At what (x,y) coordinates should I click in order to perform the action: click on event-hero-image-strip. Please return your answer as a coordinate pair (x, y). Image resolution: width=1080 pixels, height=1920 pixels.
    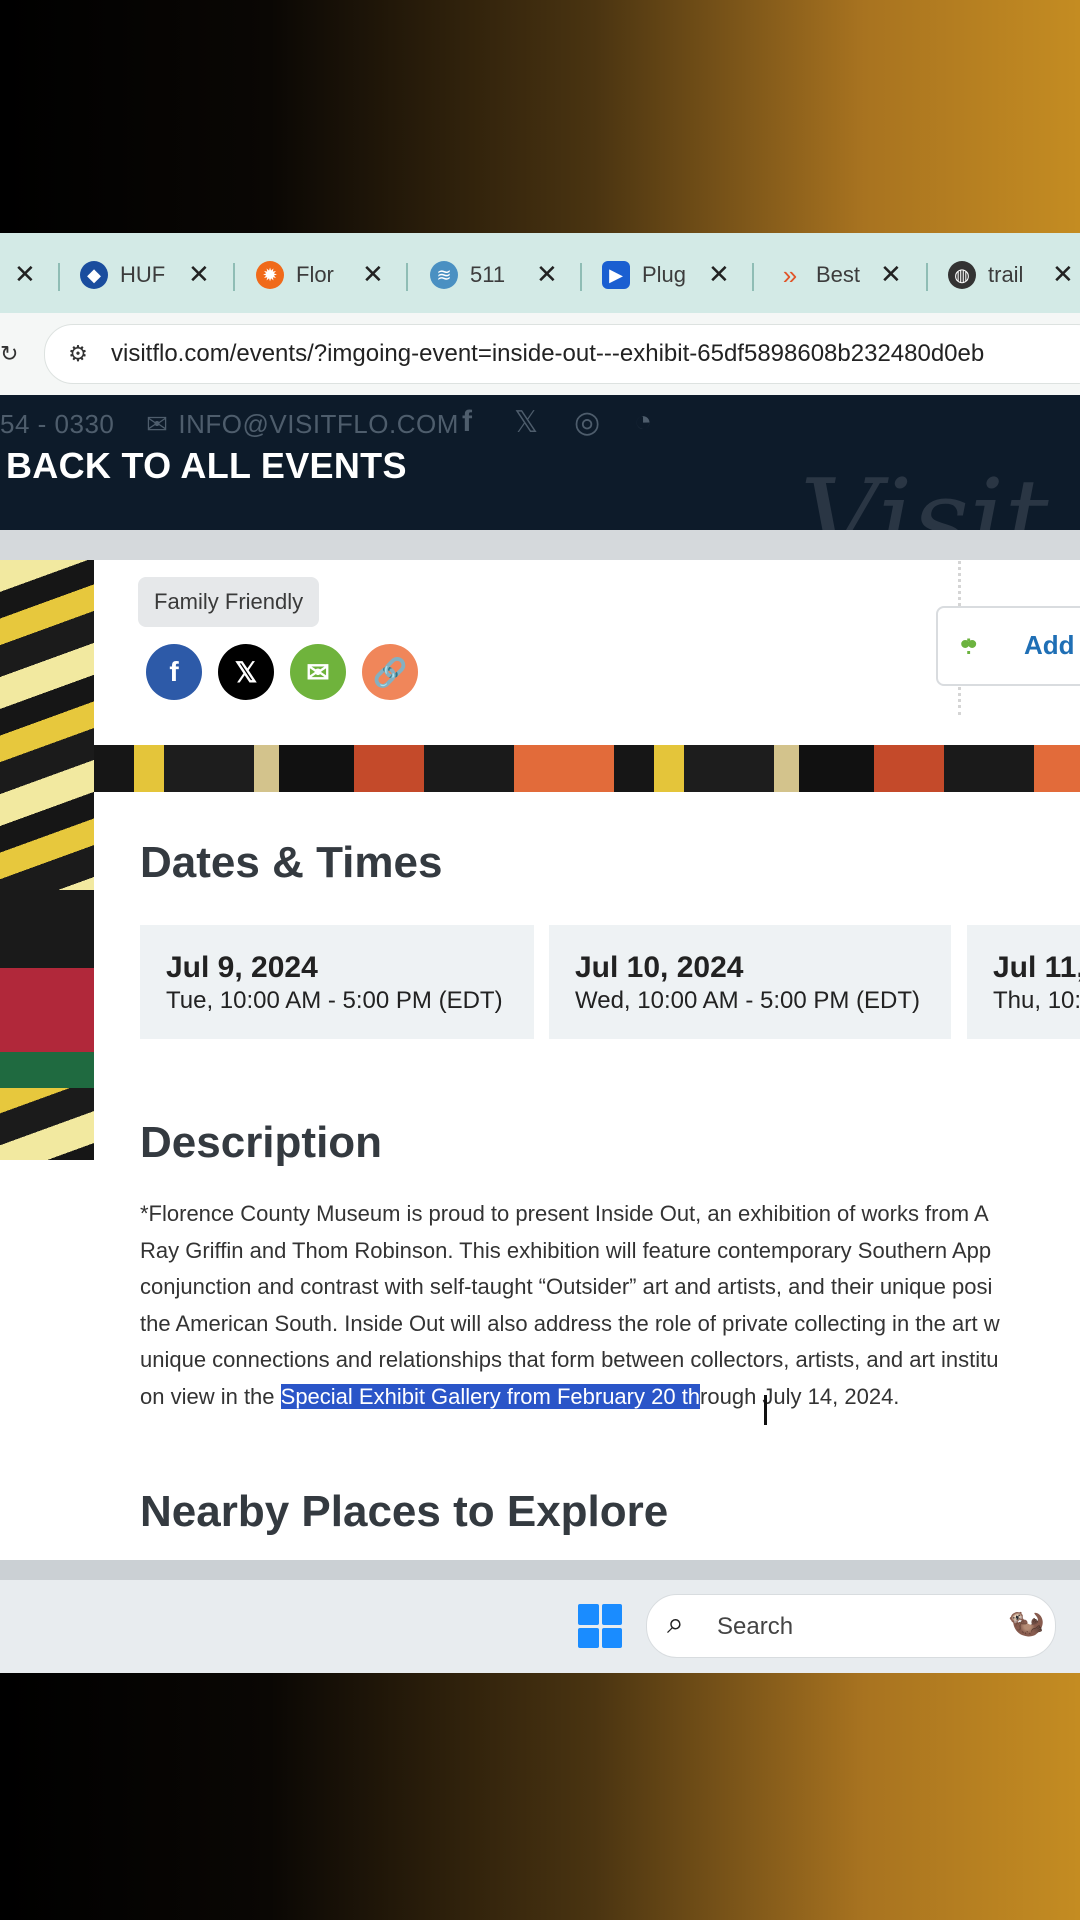
    Looking at the image, I should click on (587, 768).